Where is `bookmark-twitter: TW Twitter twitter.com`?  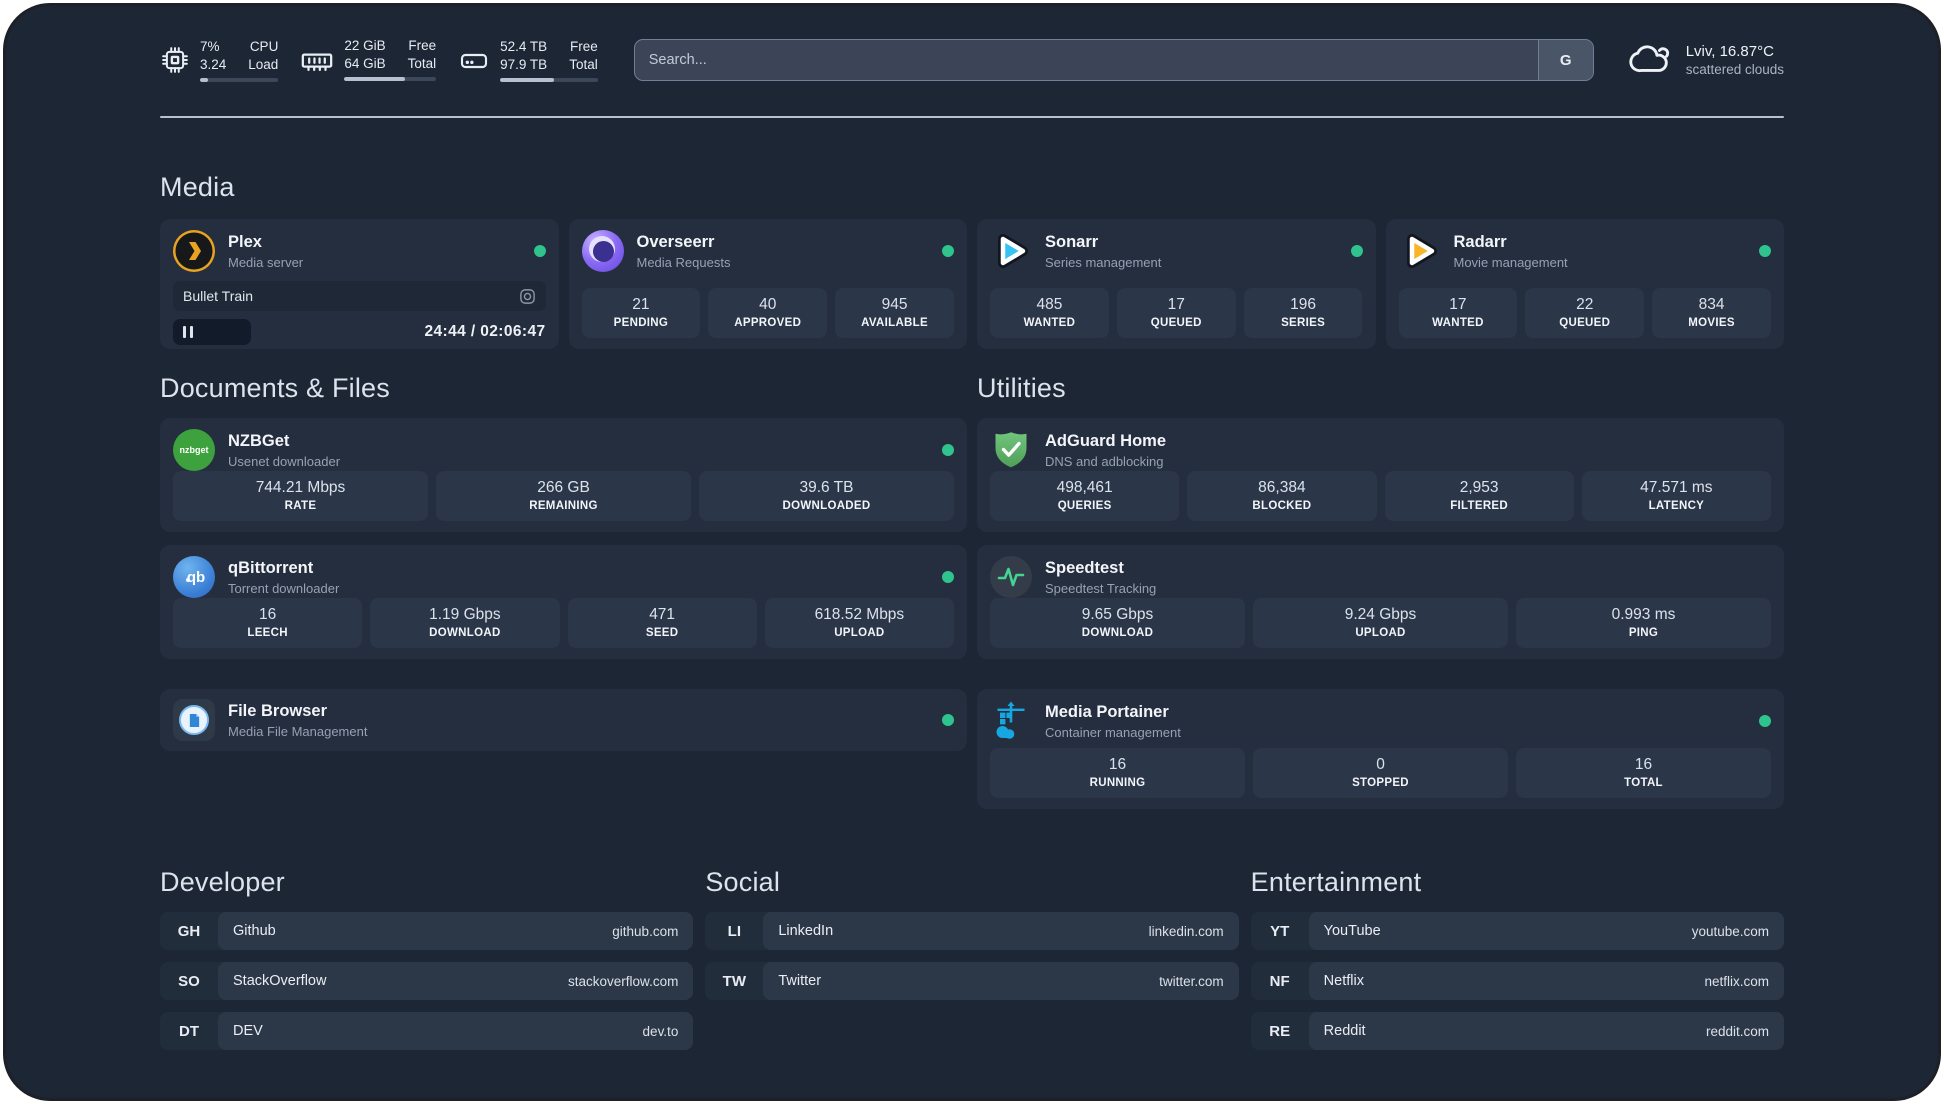
bookmark-twitter: TW Twitter twitter.com is located at coordinates (972, 981).